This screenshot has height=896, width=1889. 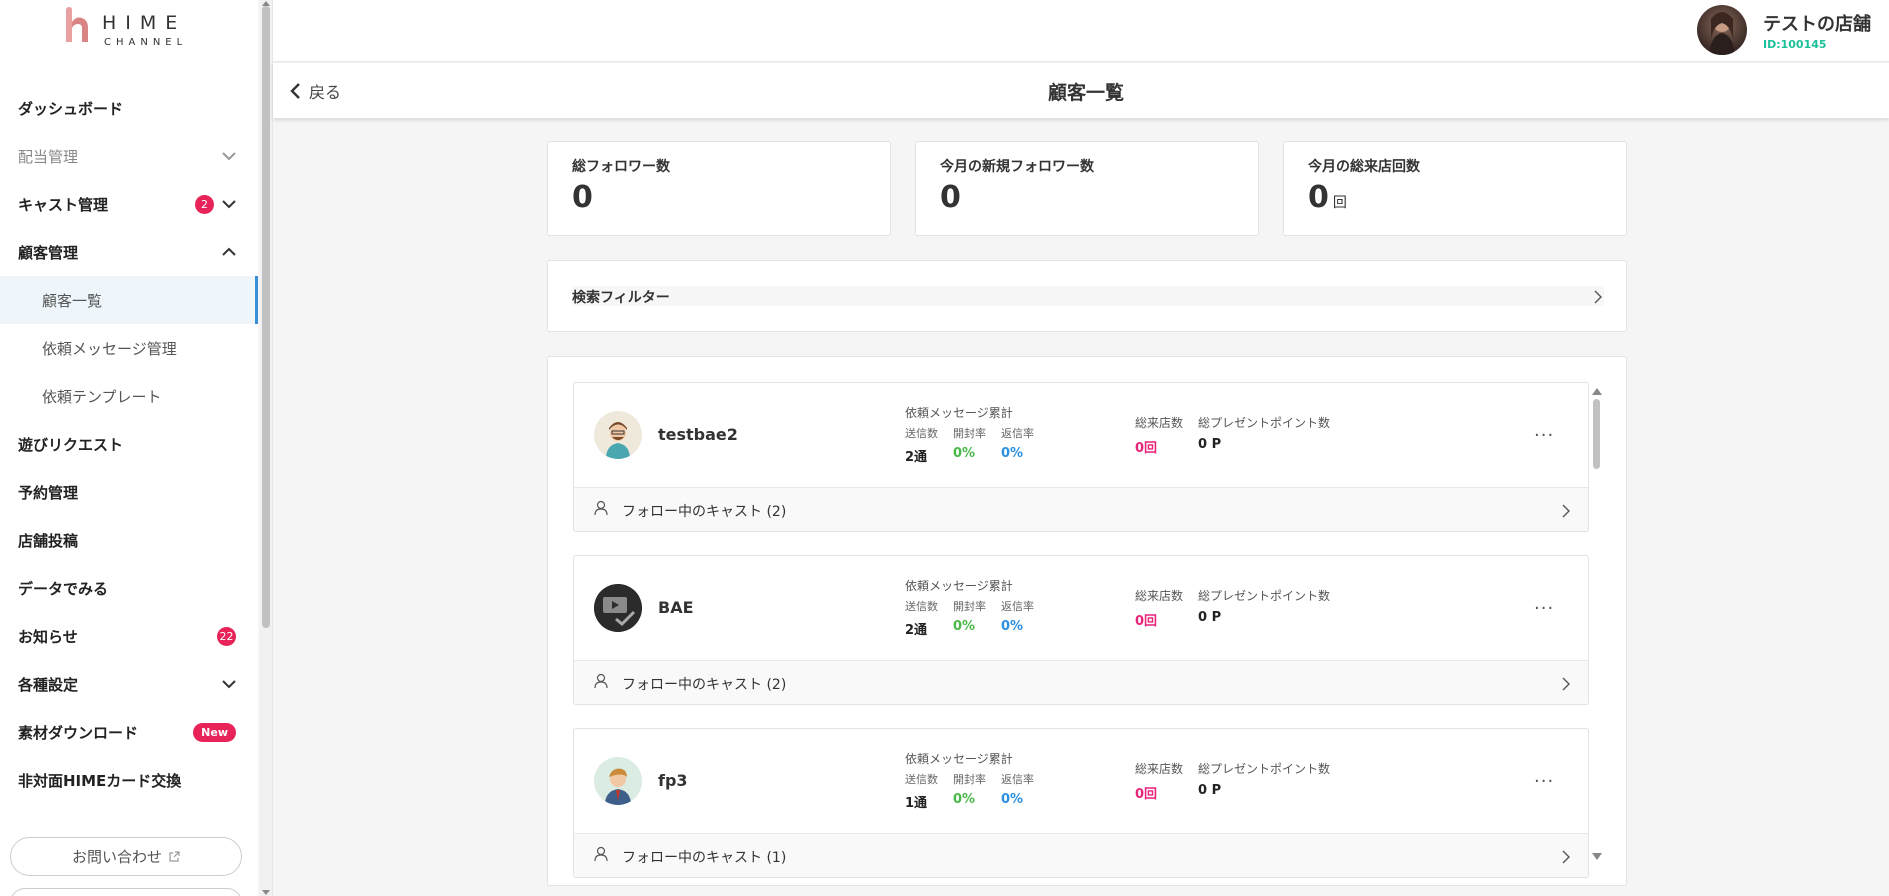 What do you see at coordinates (129, 780) in the screenshot?
I see `sidebar-item-card-exchange: 非対面HIMEカード交換` at bounding box center [129, 780].